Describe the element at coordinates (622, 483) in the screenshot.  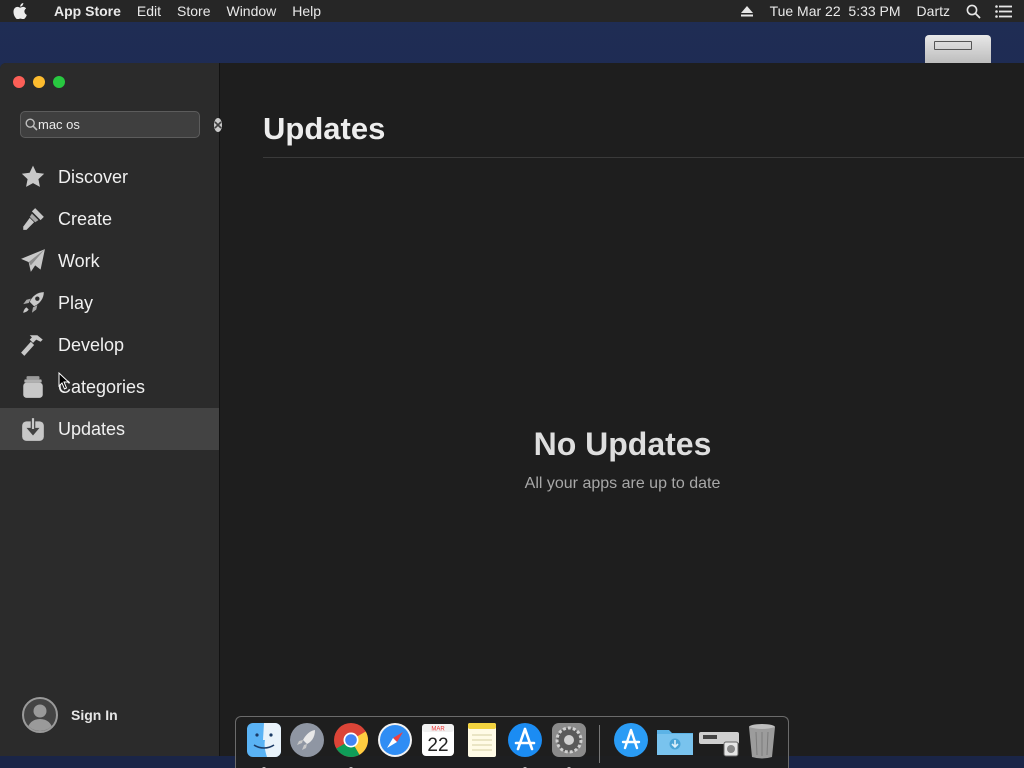
I see `empty-state-subtitle: All your apps are up to date` at that location.